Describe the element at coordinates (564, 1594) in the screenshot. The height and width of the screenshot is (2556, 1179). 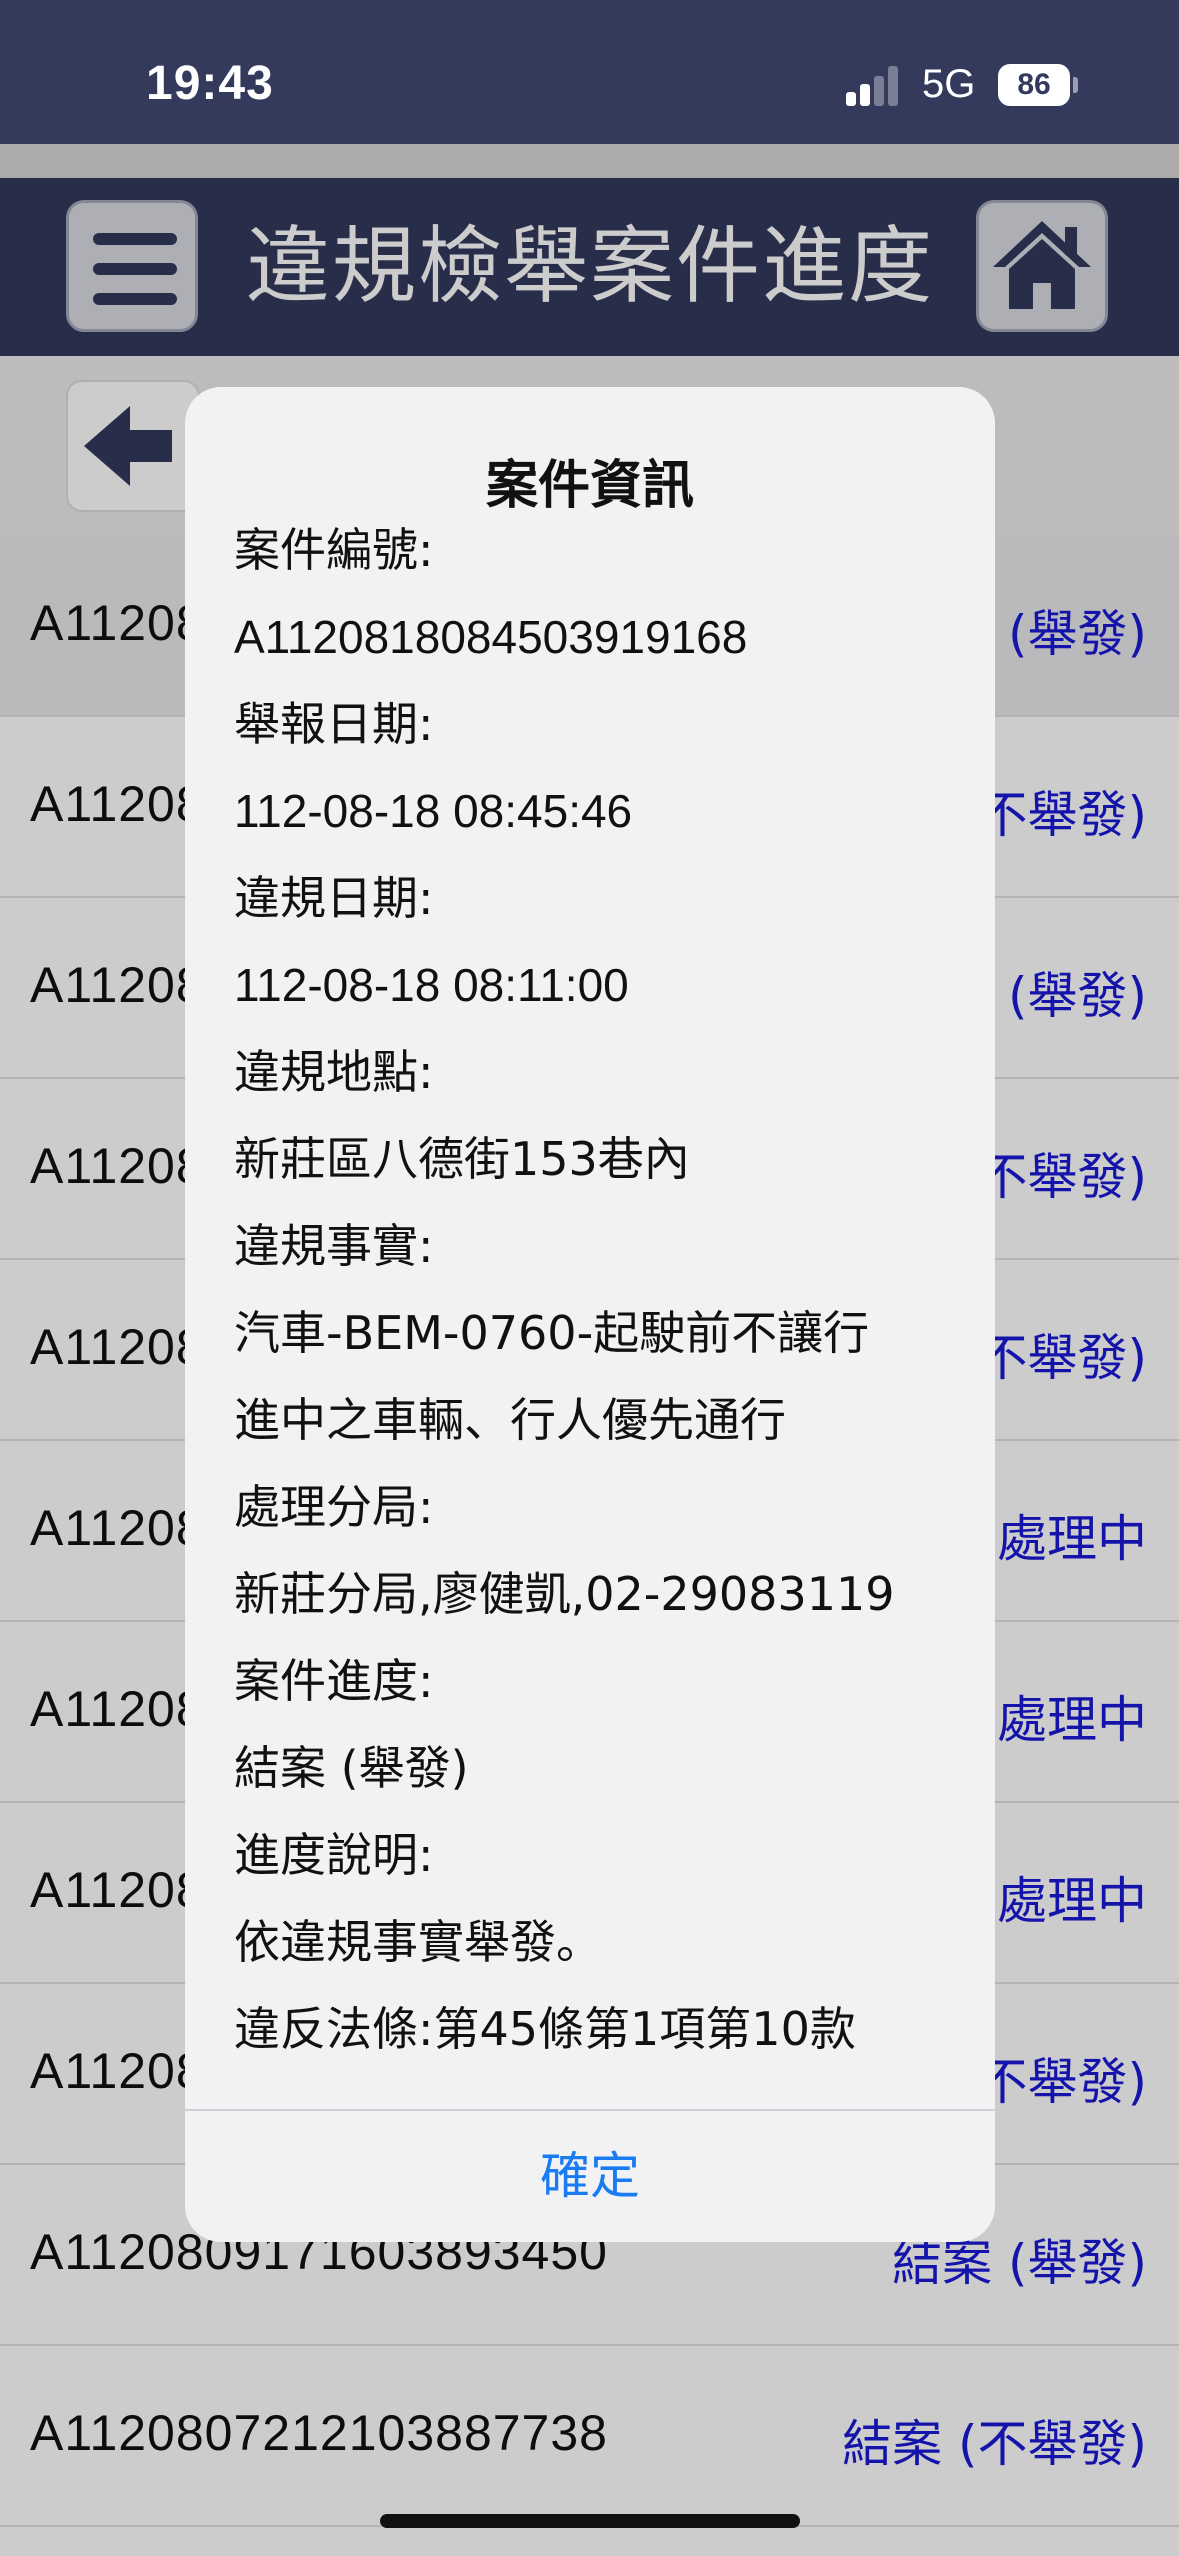
I see `value-handling-branch: 新莊分局,廖健凱,02-29083119` at that location.